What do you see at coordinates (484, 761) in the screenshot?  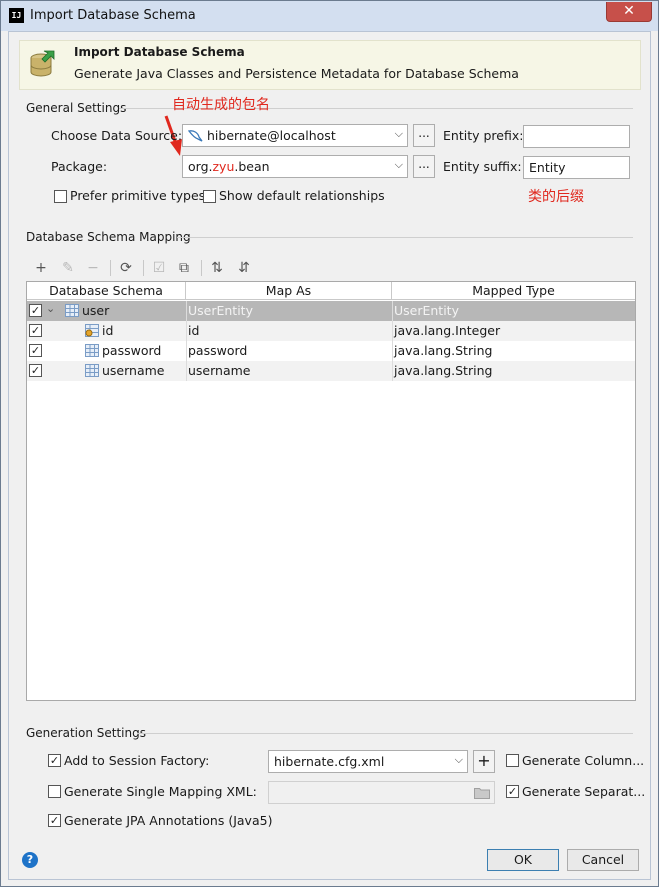 I see `add-session-factory-button: +` at bounding box center [484, 761].